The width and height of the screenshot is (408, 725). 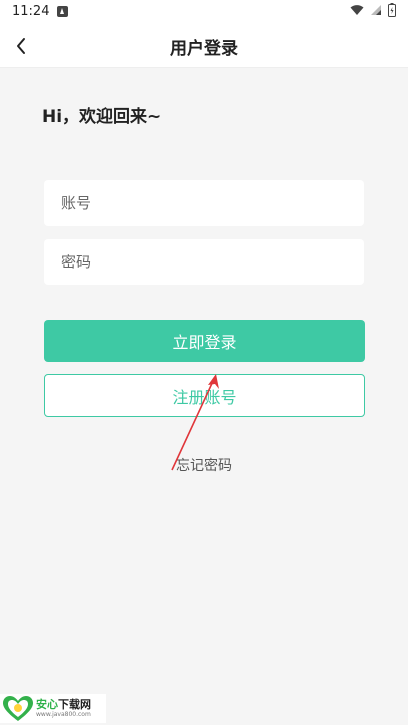 I want to click on password-input, so click(x=204, y=262).